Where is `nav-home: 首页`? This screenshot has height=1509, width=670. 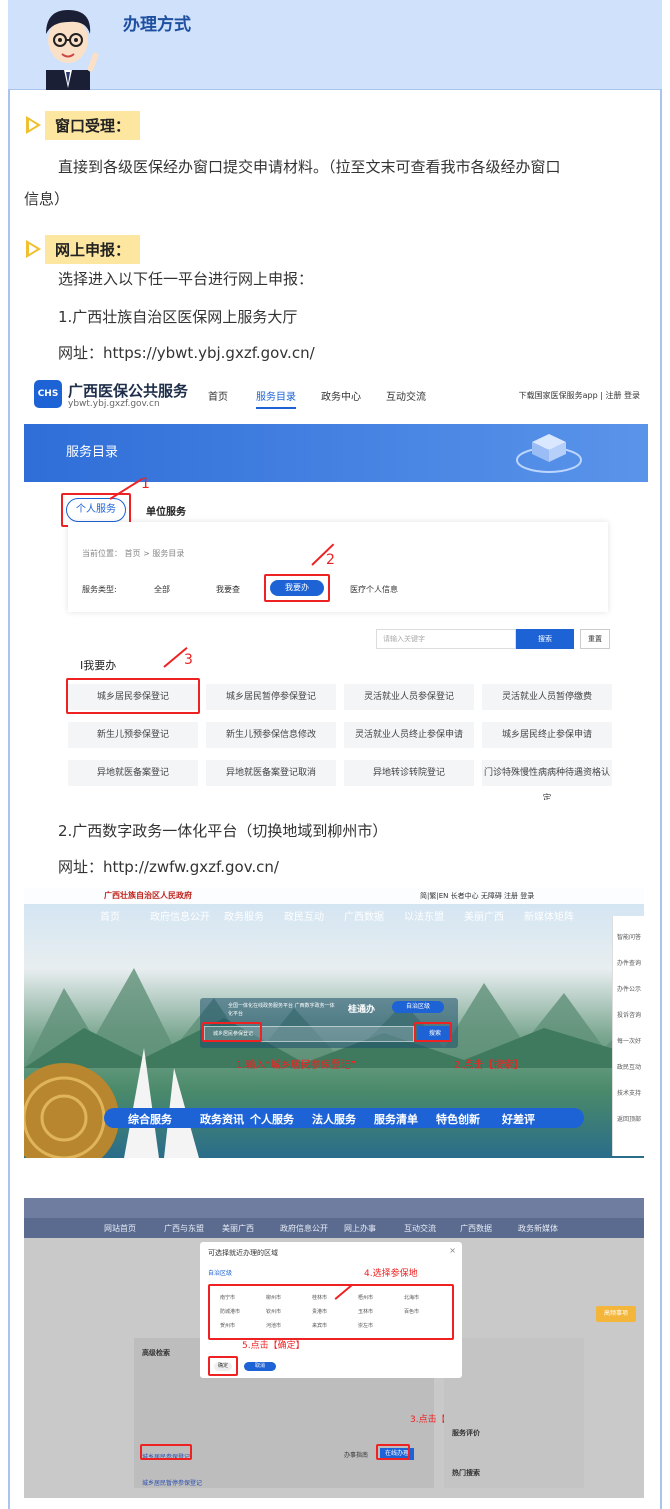 nav-home: 首页 is located at coordinates (218, 395).